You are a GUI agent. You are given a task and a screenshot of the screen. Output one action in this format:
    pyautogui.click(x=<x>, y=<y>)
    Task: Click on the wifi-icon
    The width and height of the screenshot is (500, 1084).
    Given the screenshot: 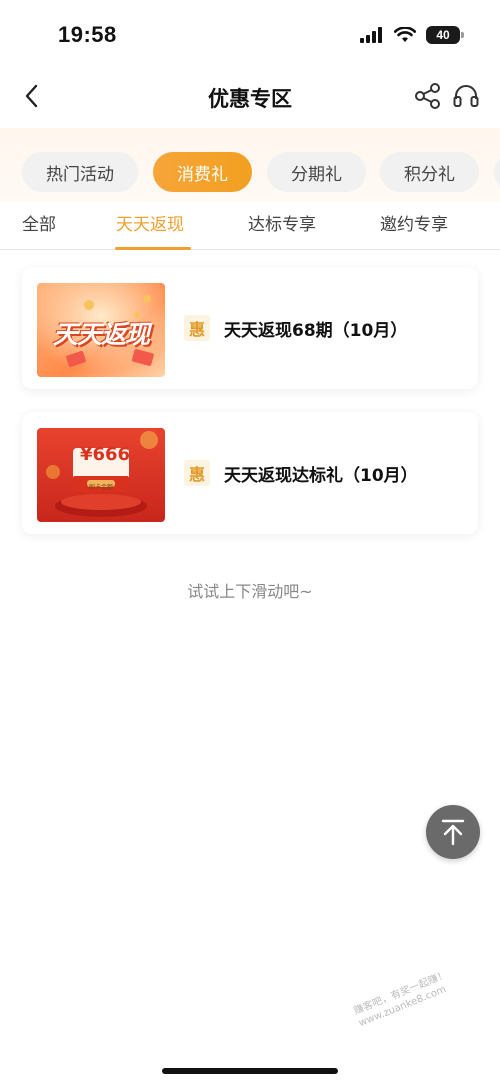 What is the action you would take?
    pyautogui.click(x=405, y=34)
    